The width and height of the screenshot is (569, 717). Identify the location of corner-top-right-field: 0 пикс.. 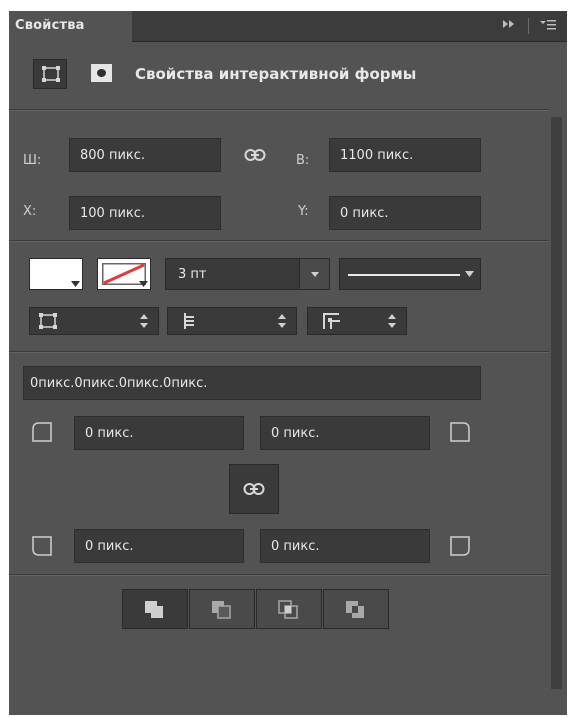
(345, 433).